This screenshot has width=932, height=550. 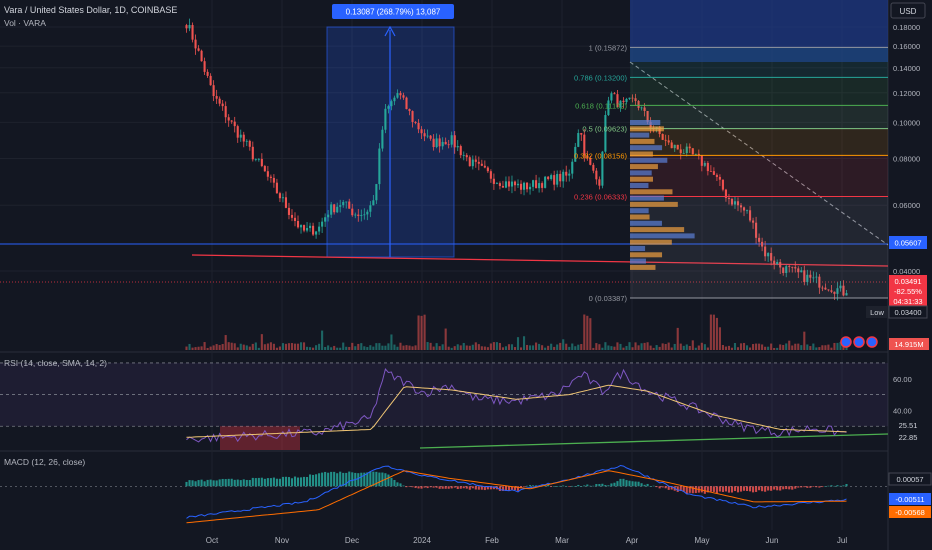 I want to click on macd-title: MACD (12, 26, close), so click(x=44, y=462).